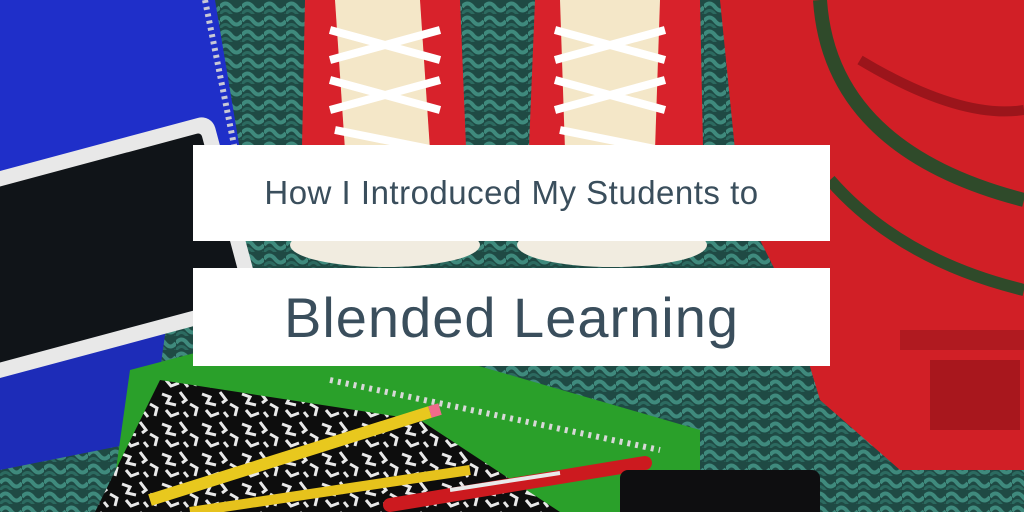 The height and width of the screenshot is (512, 1024). I want to click on title-banner-top: How I Introduced My Students to, so click(511, 193).